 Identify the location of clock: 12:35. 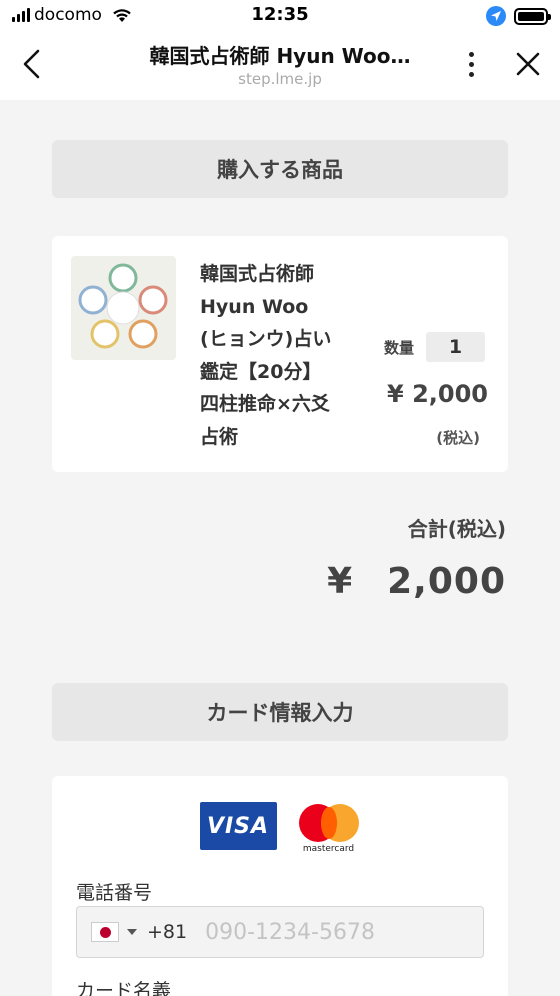
(280, 14).